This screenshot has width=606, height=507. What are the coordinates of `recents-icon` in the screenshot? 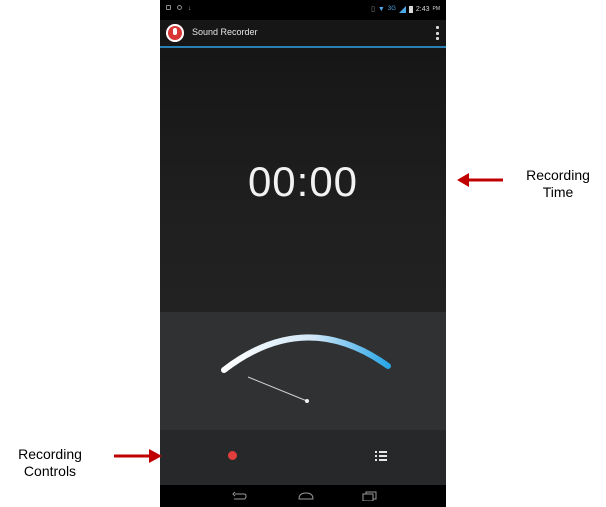 It's located at (370, 496).